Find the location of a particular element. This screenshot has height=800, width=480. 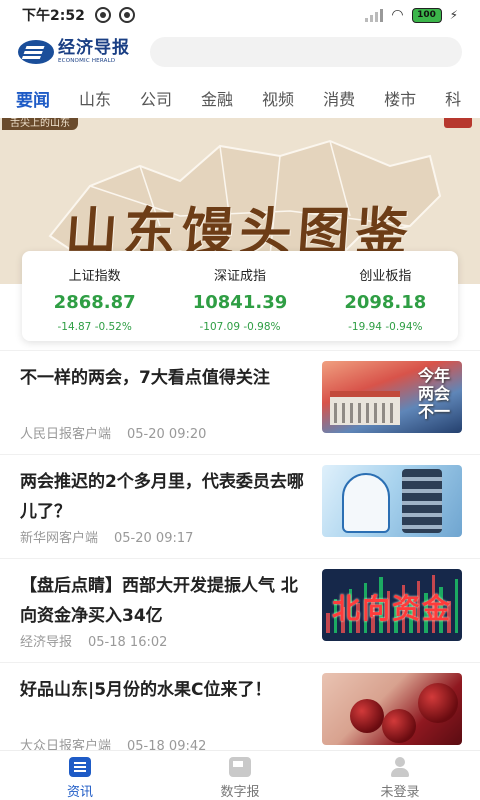

nav-label: 资讯 is located at coordinates (79, 792).